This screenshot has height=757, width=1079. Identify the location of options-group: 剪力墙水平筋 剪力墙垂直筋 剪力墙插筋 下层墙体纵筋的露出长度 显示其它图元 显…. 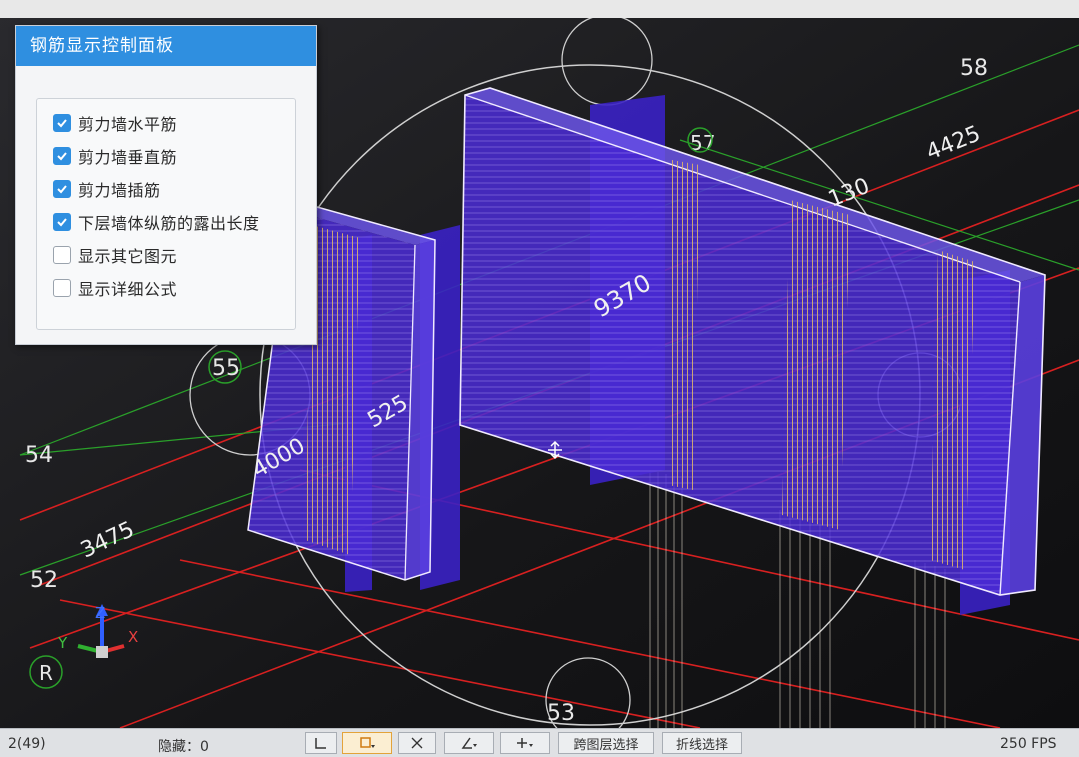
(166, 214).